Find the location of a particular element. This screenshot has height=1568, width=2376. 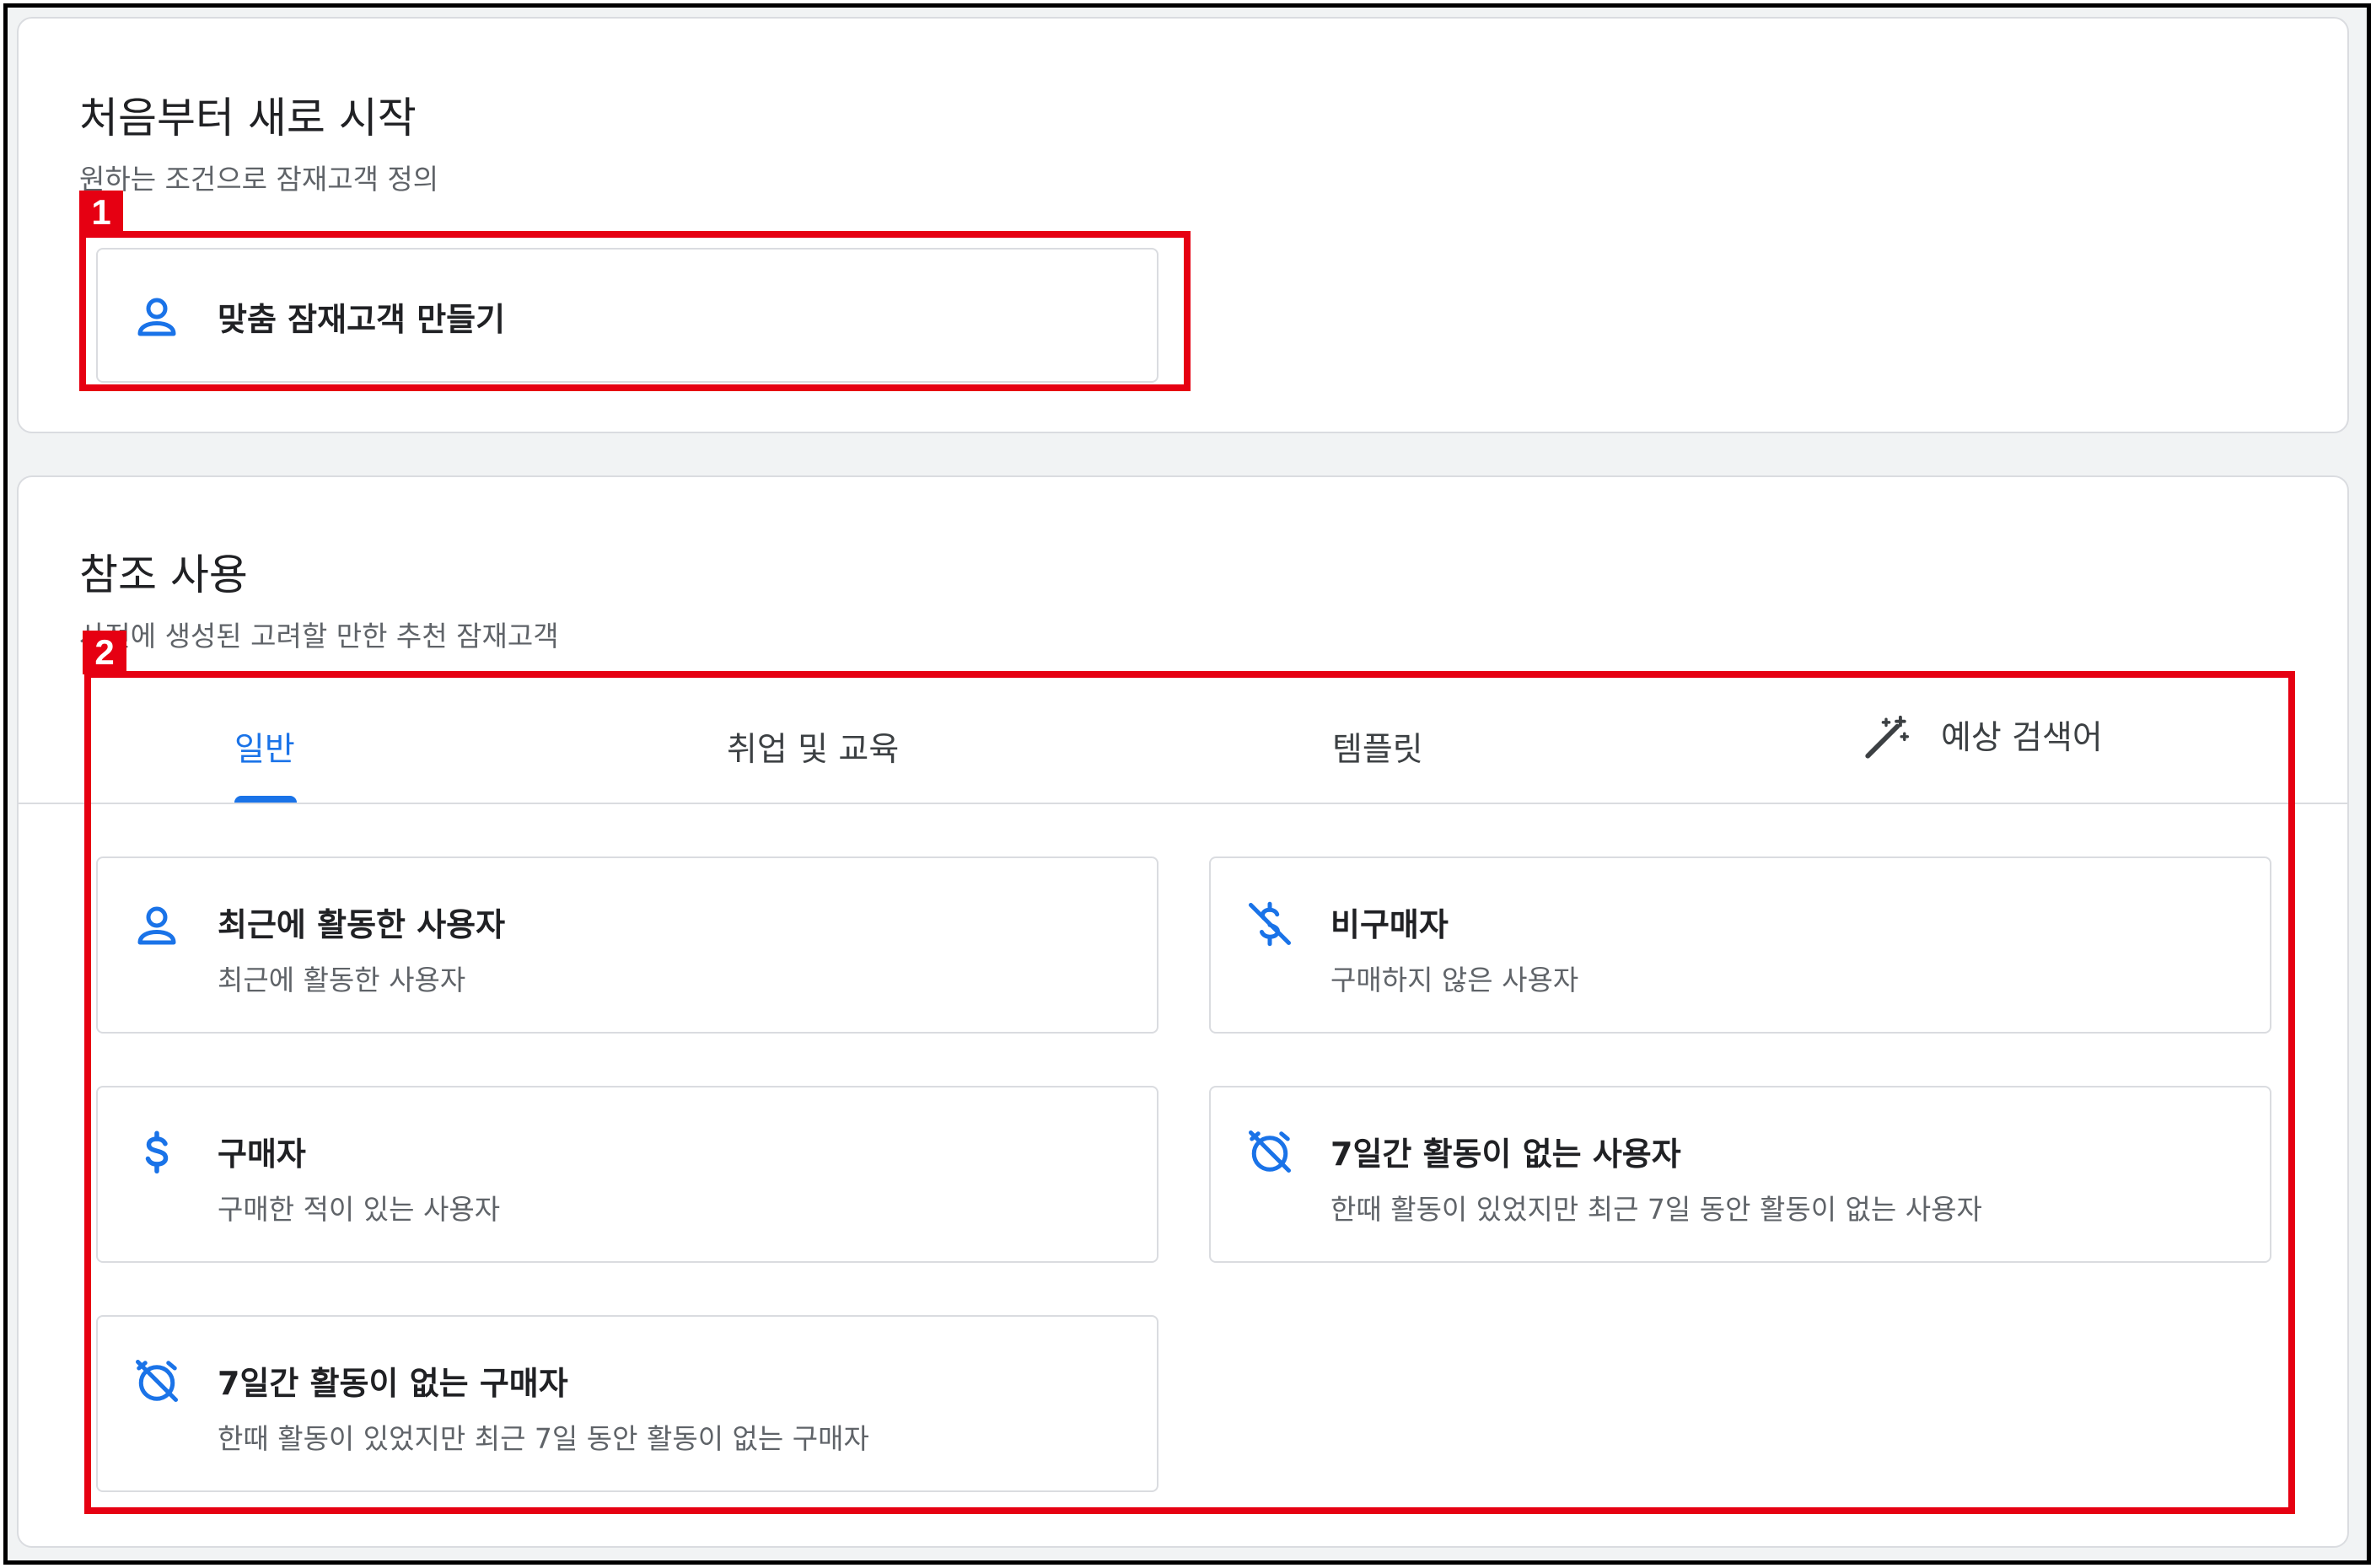

tab-predicted-search: 예상 검색어 is located at coordinates (2022, 736).